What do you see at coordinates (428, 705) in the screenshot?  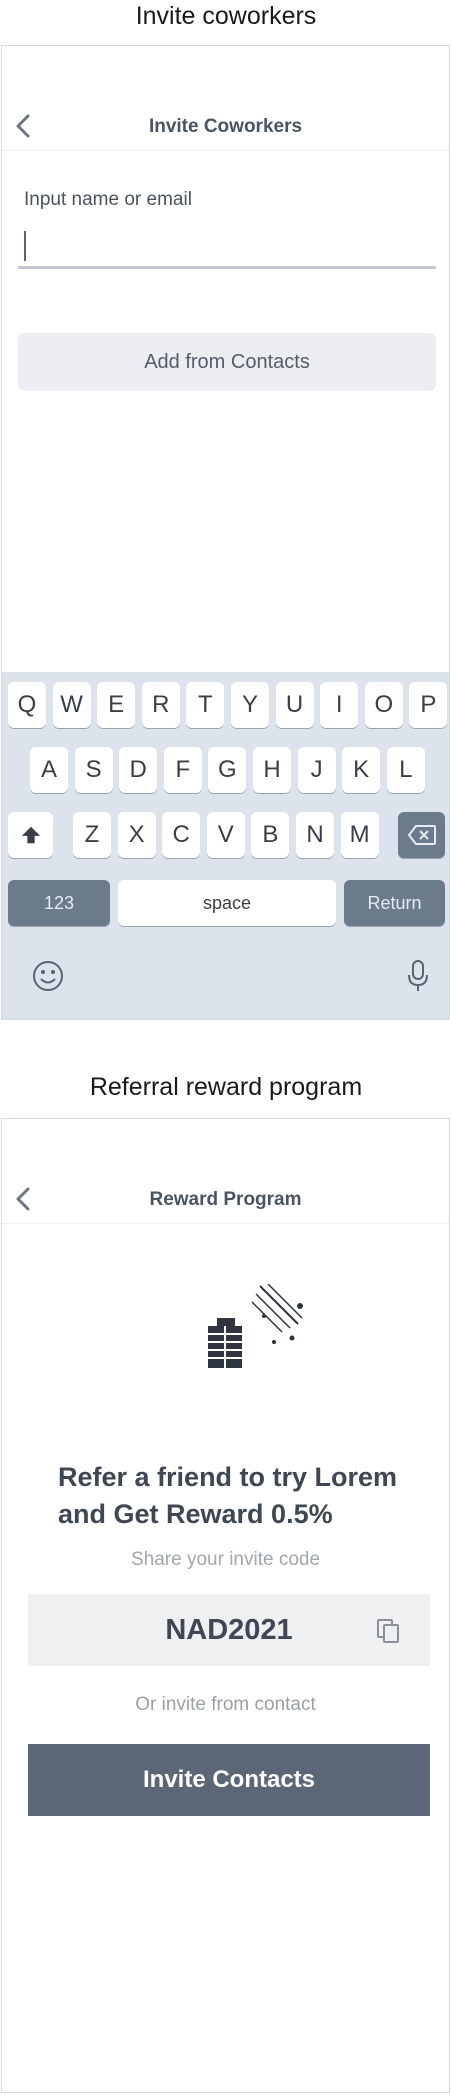 I see `key-p: P` at bounding box center [428, 705].